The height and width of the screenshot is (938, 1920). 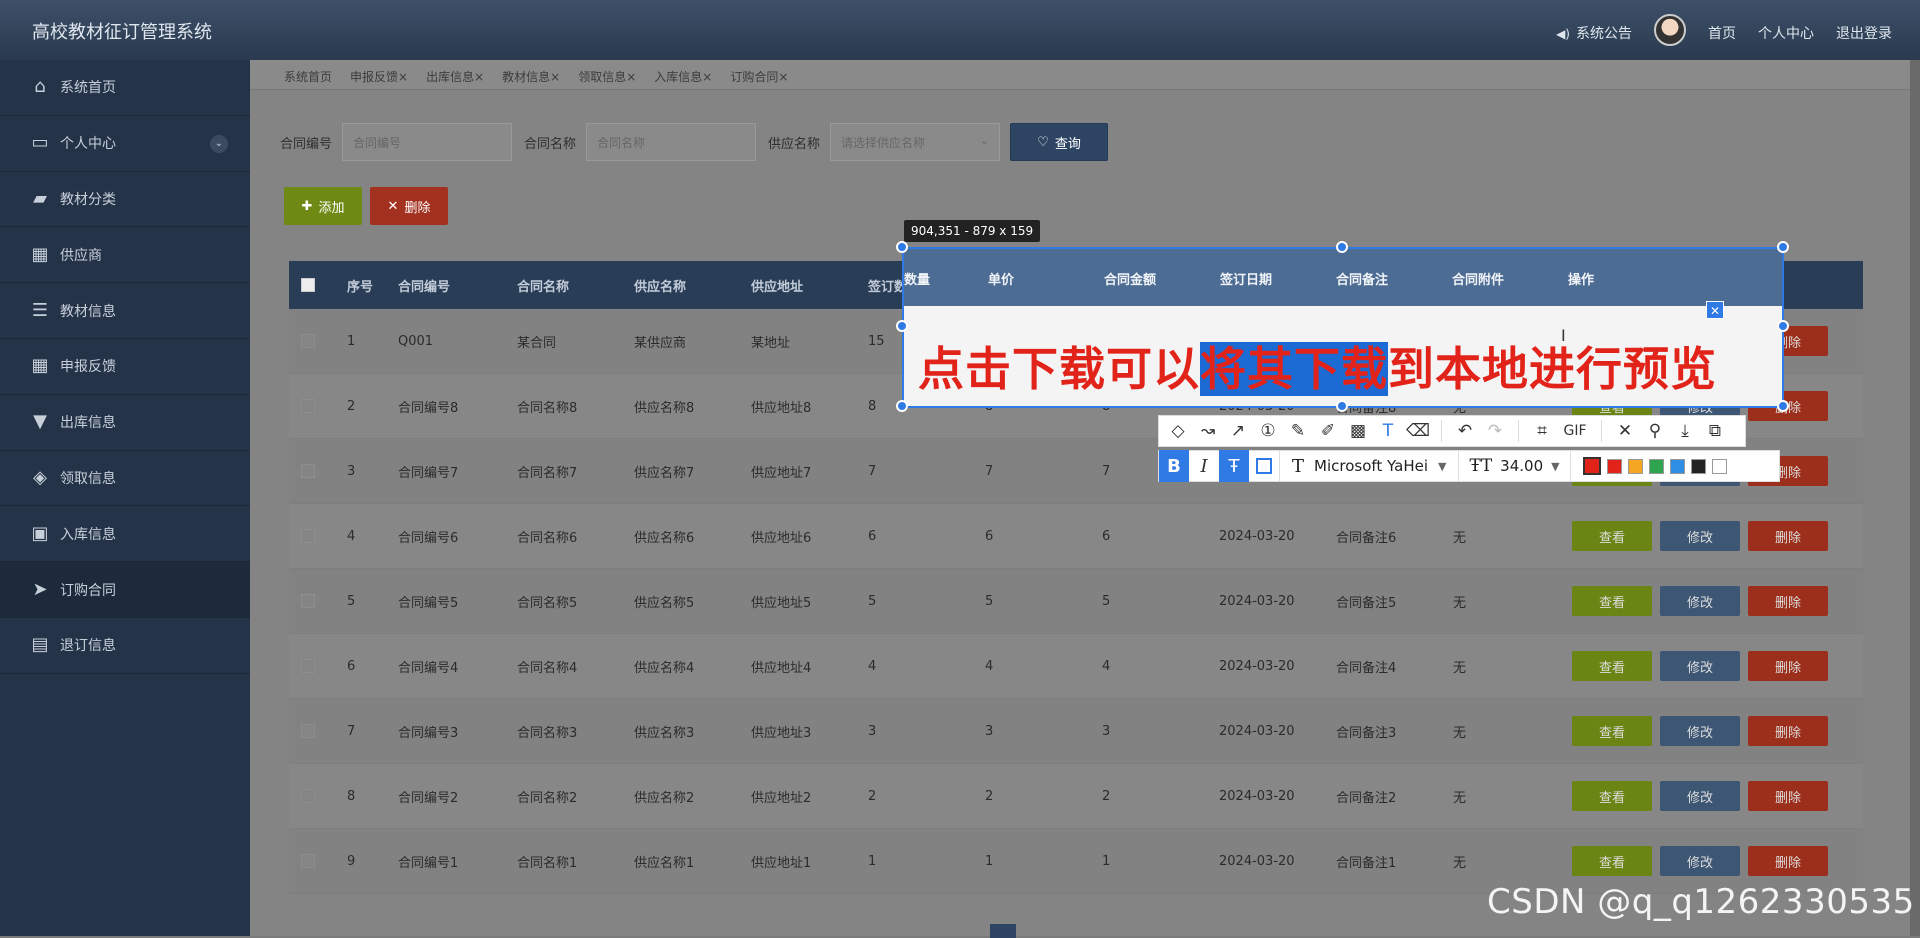 I want to click on scrollbar, so click(x=1915, y=498).